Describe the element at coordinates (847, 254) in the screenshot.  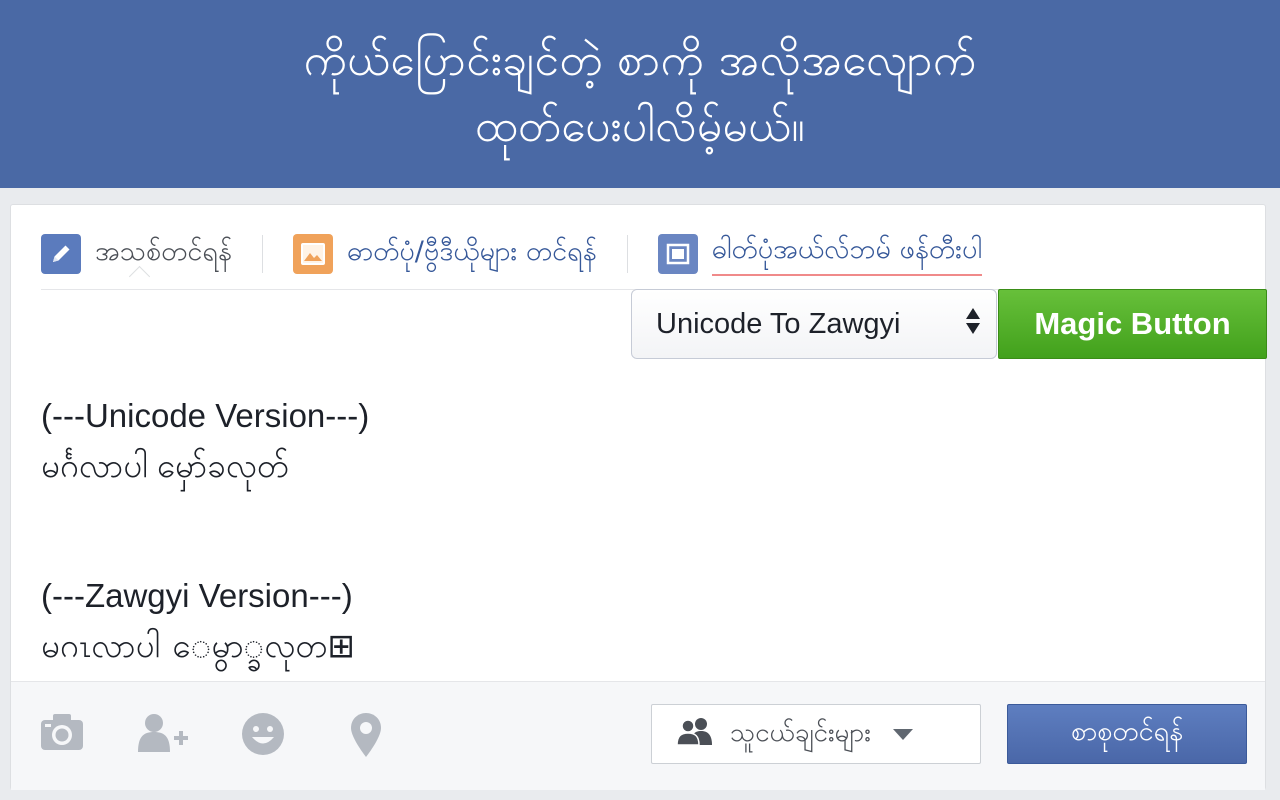
I see `tab-album-label: ဓါတ်ပုံအယ်လ်ဘမ် ဖန်တီးပါ` at that location.